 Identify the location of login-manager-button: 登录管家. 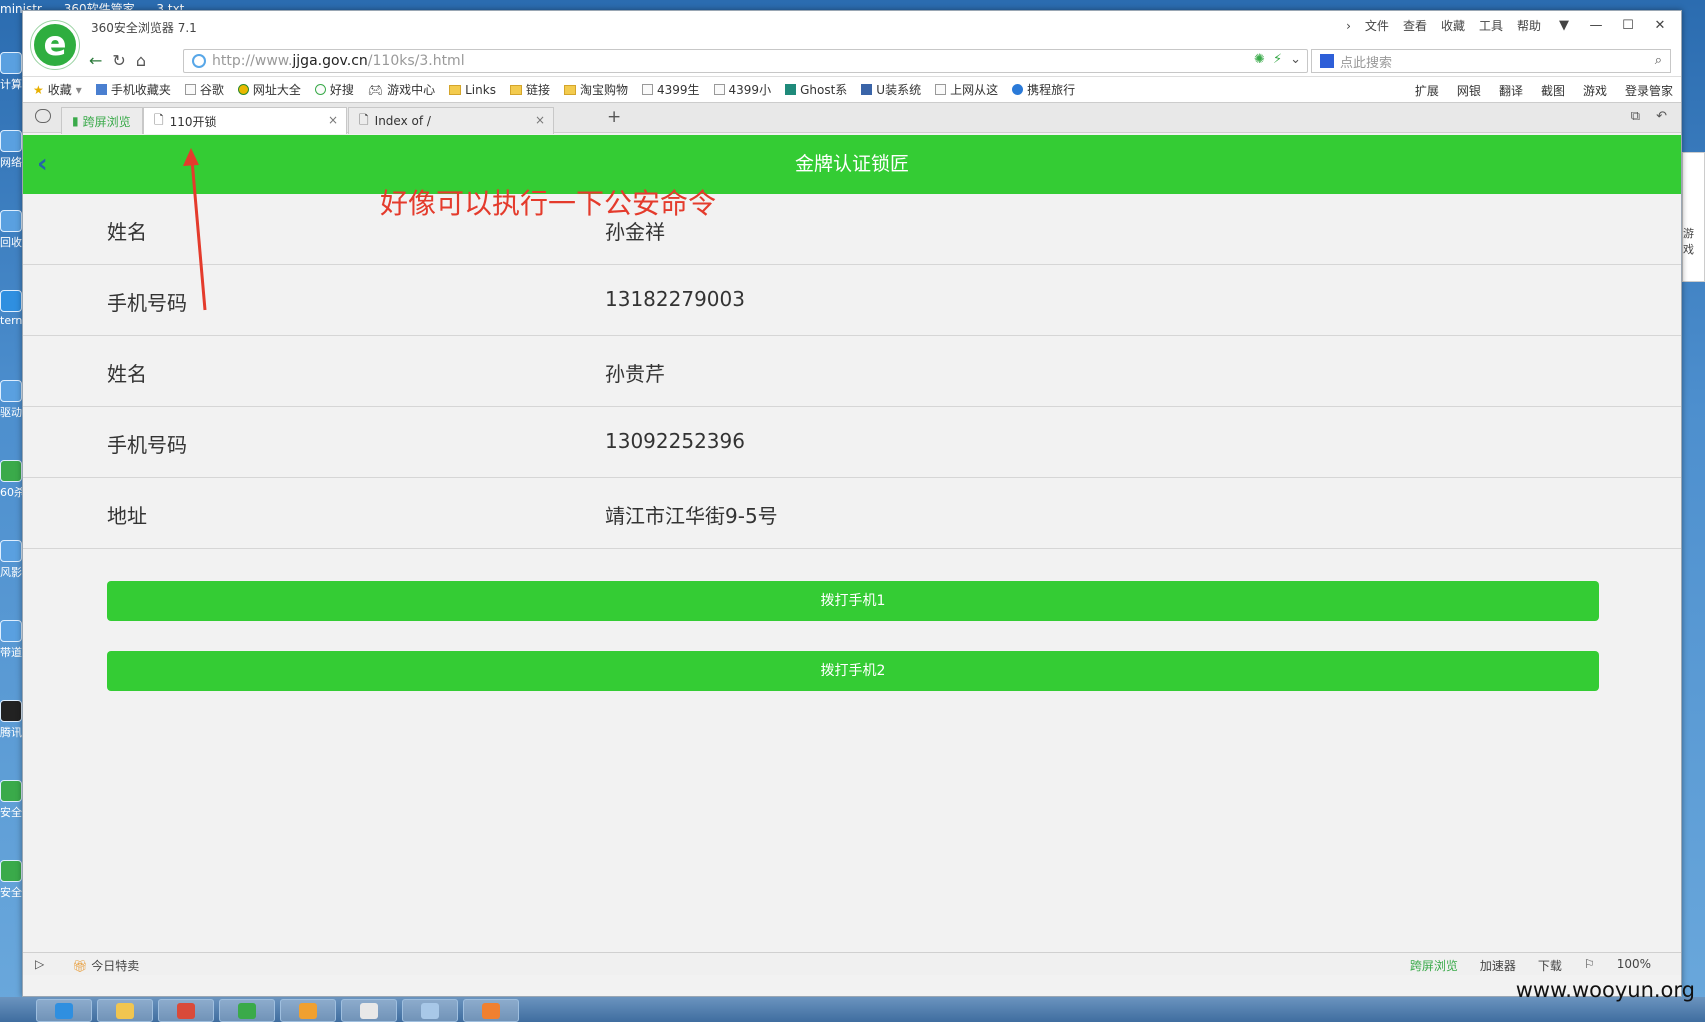
(1649, 90).